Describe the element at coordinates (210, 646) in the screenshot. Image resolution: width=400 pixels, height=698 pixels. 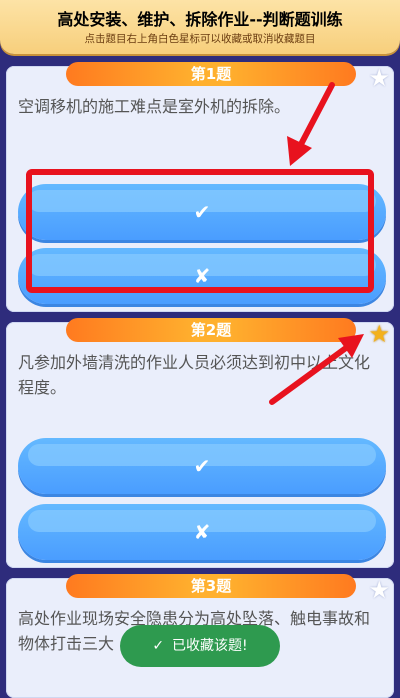
I see `toast-text: 已收藏该题!` at that location.